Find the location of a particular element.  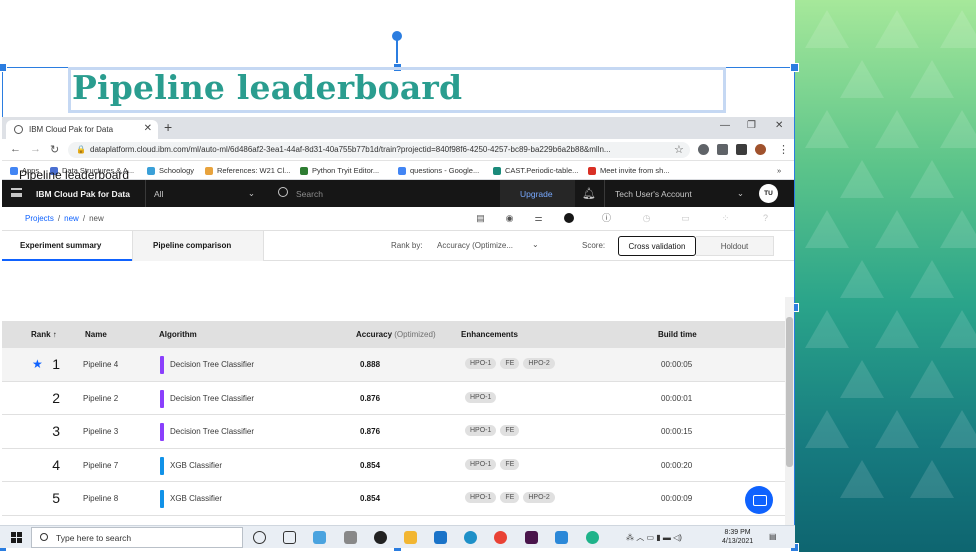

breadcrumb-projects: Projects is located at coordinates (39, 218).